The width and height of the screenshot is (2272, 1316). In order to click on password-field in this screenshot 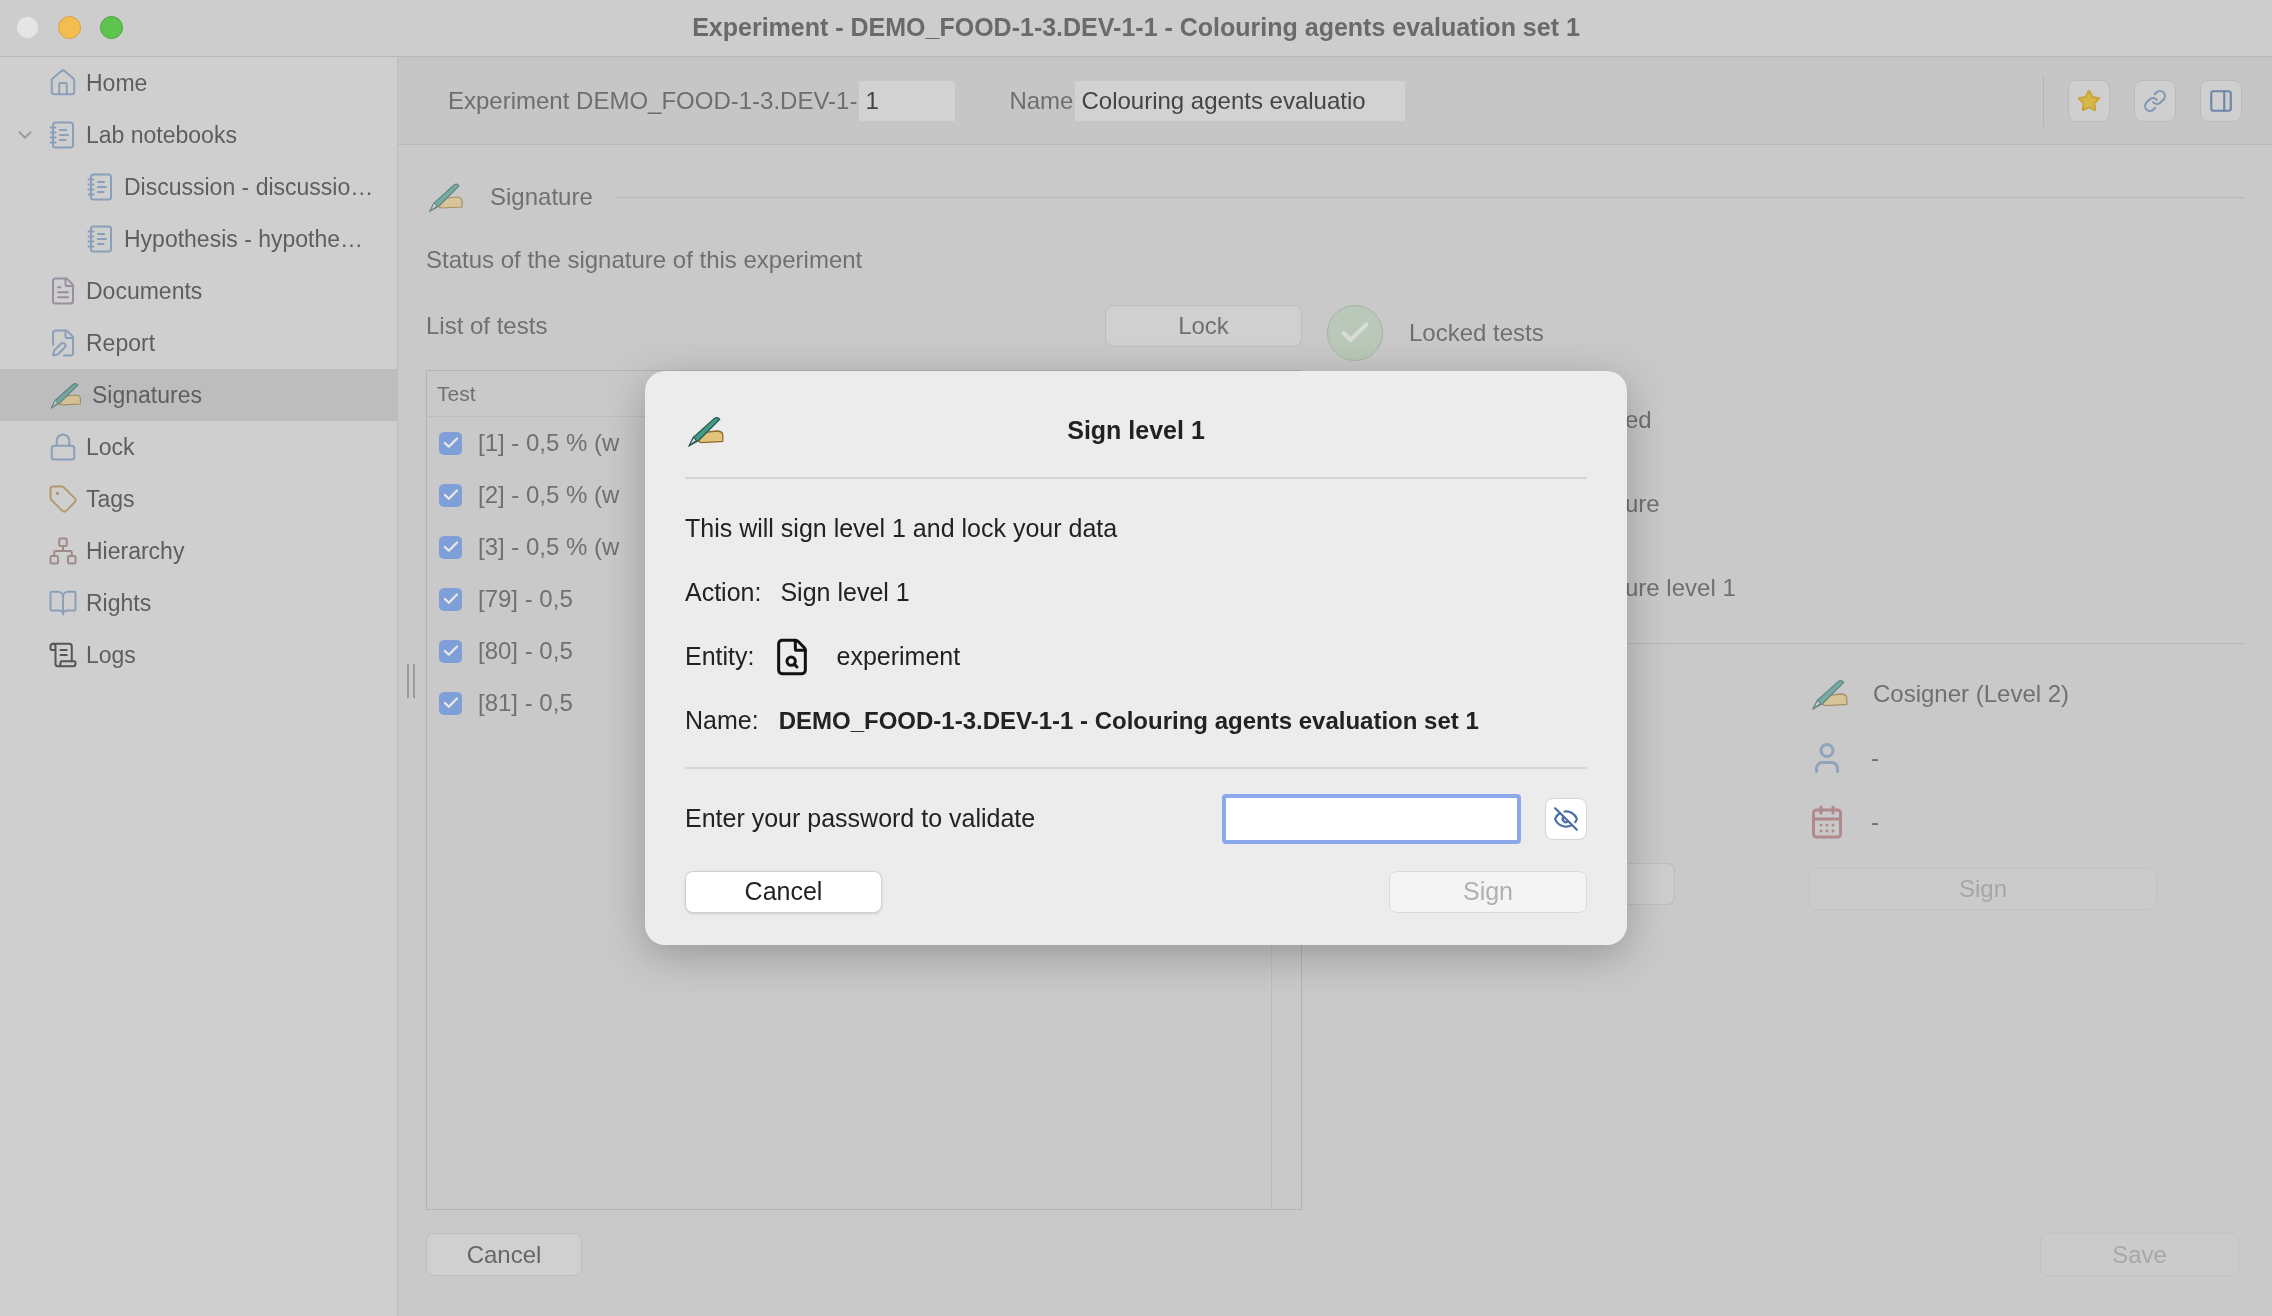, I will do `click(1371, 819)`.